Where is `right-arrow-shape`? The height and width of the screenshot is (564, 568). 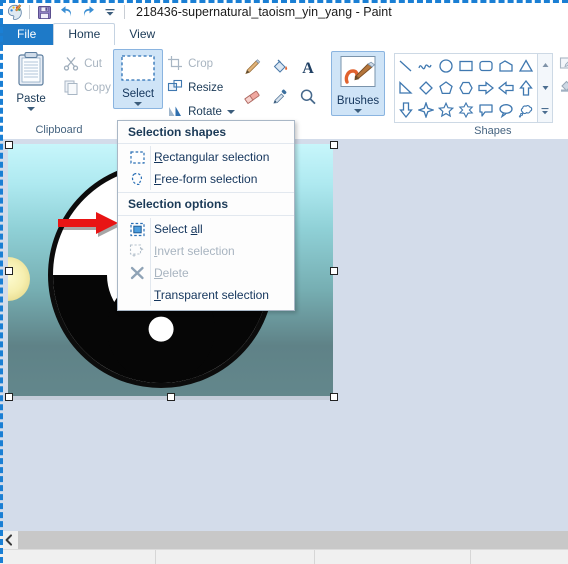
right-arrow-shape is located at coordinates (486, 88).